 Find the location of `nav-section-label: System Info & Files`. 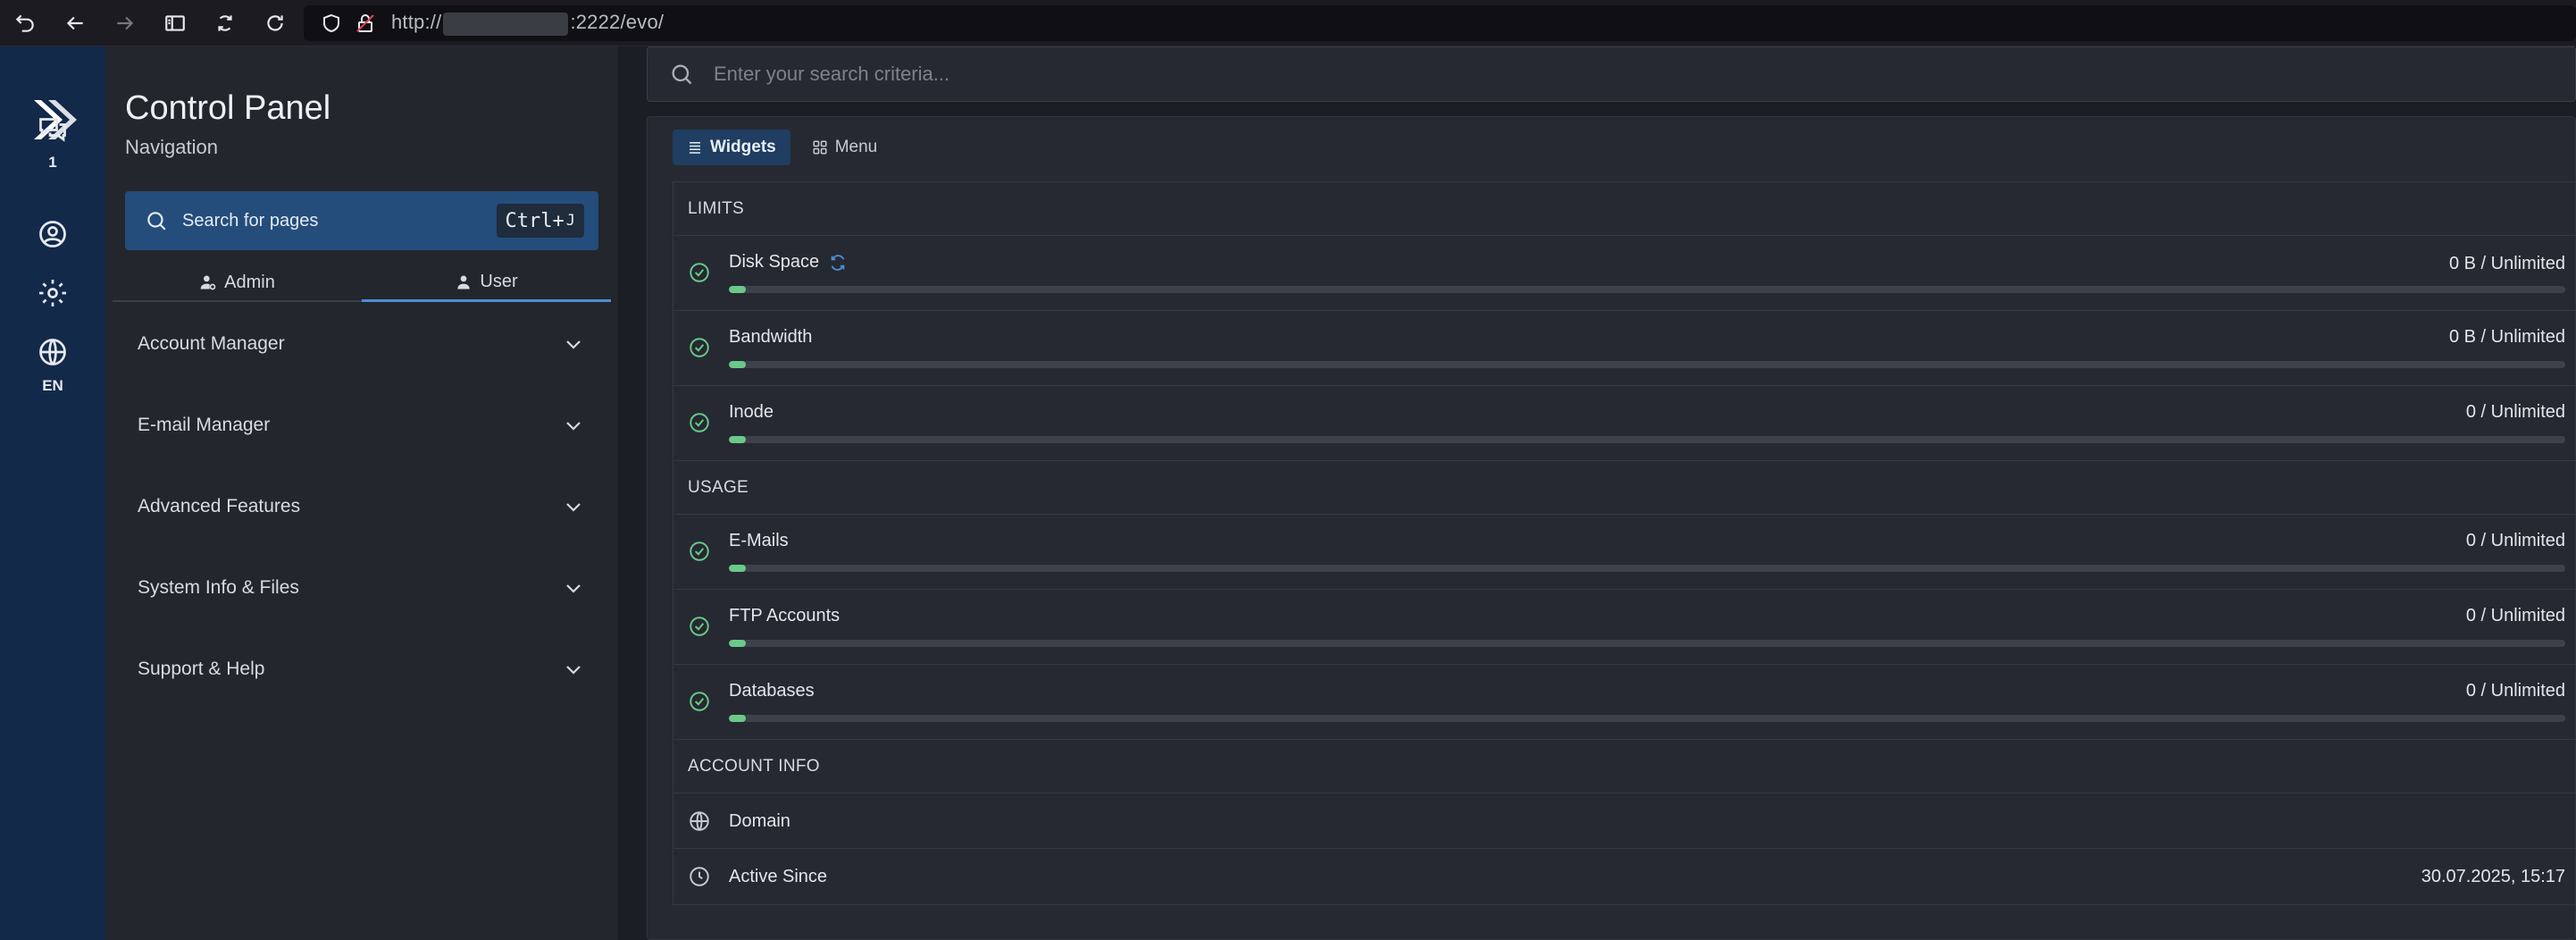

nav-section-label: System Info & Files is located at coordinates (219, 587).